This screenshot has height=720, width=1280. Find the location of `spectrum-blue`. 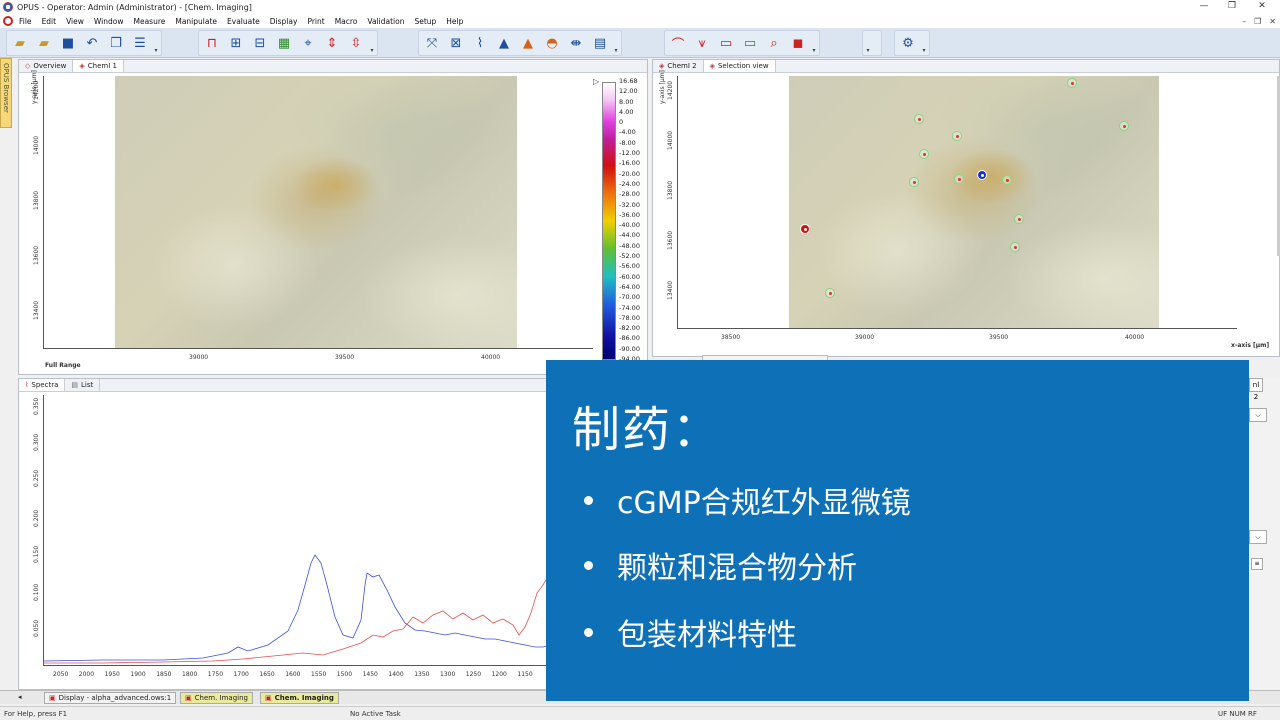

spectrum-blue is located at coordinates (301, 608).